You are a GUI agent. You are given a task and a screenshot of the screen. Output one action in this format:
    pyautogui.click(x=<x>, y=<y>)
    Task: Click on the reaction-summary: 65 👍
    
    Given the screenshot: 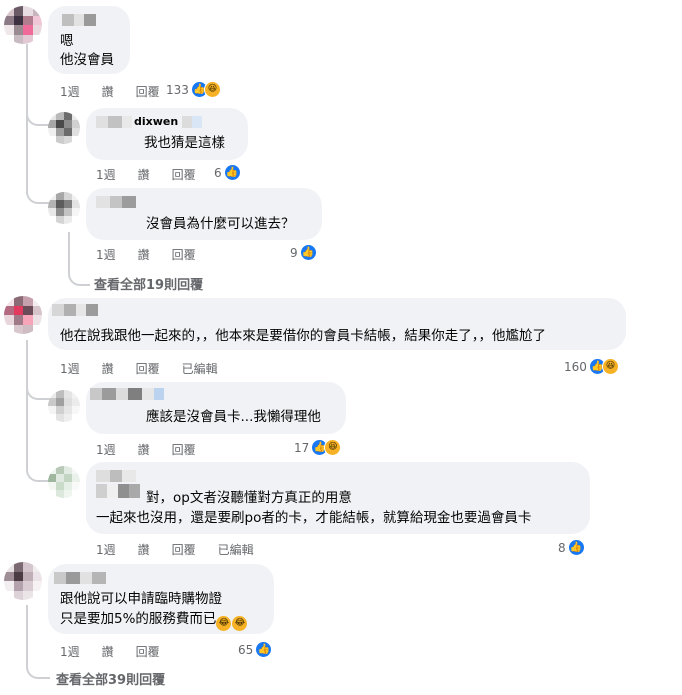 What is the action you would take?
    pyautogui.click(x=255, y=649)
    